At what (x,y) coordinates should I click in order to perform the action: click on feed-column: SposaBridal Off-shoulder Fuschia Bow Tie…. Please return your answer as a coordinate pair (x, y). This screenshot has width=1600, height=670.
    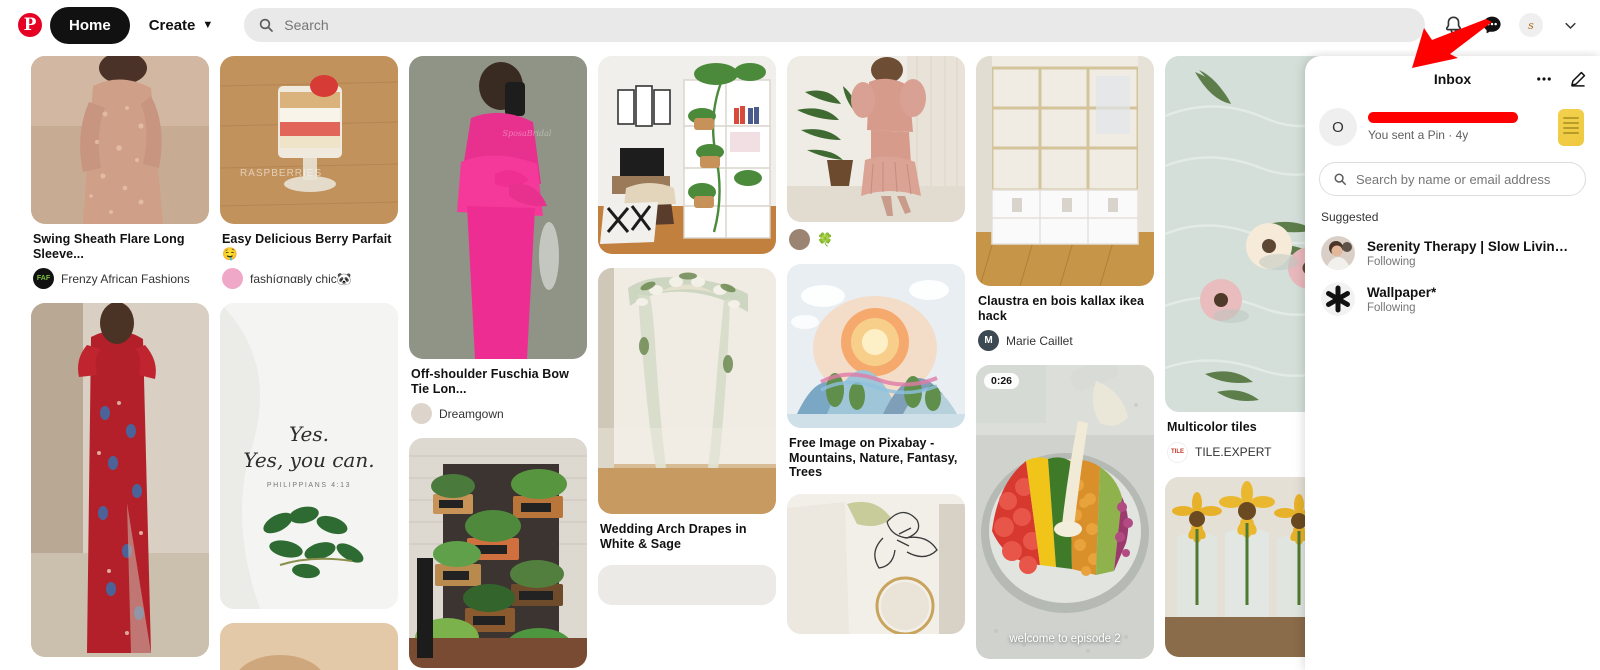
    Looking at the image, I should click on (498, 363).